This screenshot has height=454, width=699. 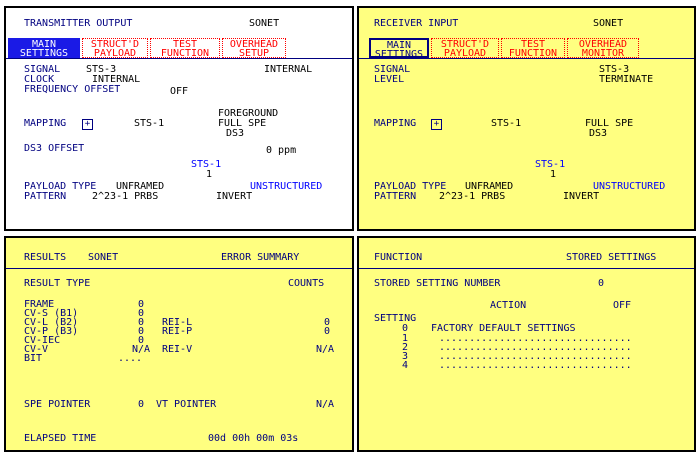 What do you see at coordinates (533, 48) in the screenshot?
I see `tab-rx-test-function: TEST FUNCTION` at bounding box center [533, 48].